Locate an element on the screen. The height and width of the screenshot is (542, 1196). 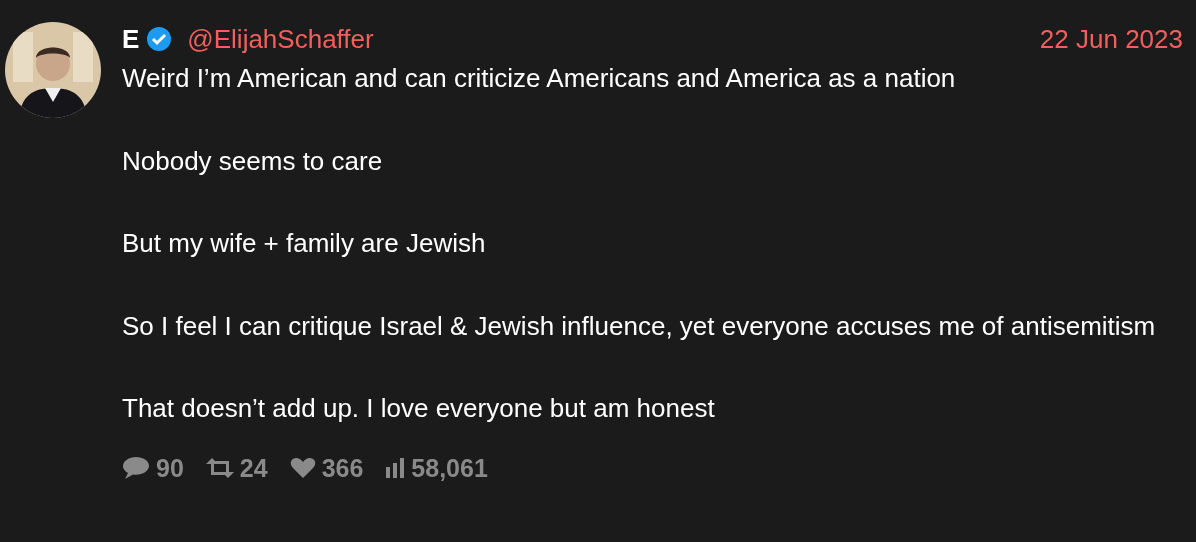
tweet-text: So I feel I can critique Israel & Jewish influence, yet everyone accuses me of antisemitism is located at coordinates (639, 326).